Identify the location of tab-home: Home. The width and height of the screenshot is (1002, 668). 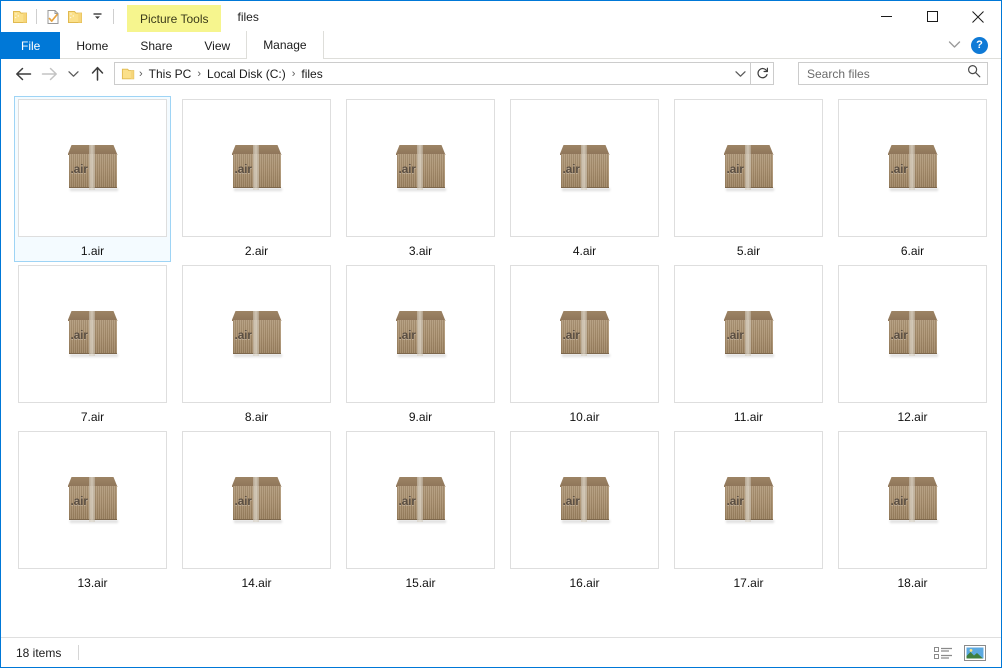
(92, 45).